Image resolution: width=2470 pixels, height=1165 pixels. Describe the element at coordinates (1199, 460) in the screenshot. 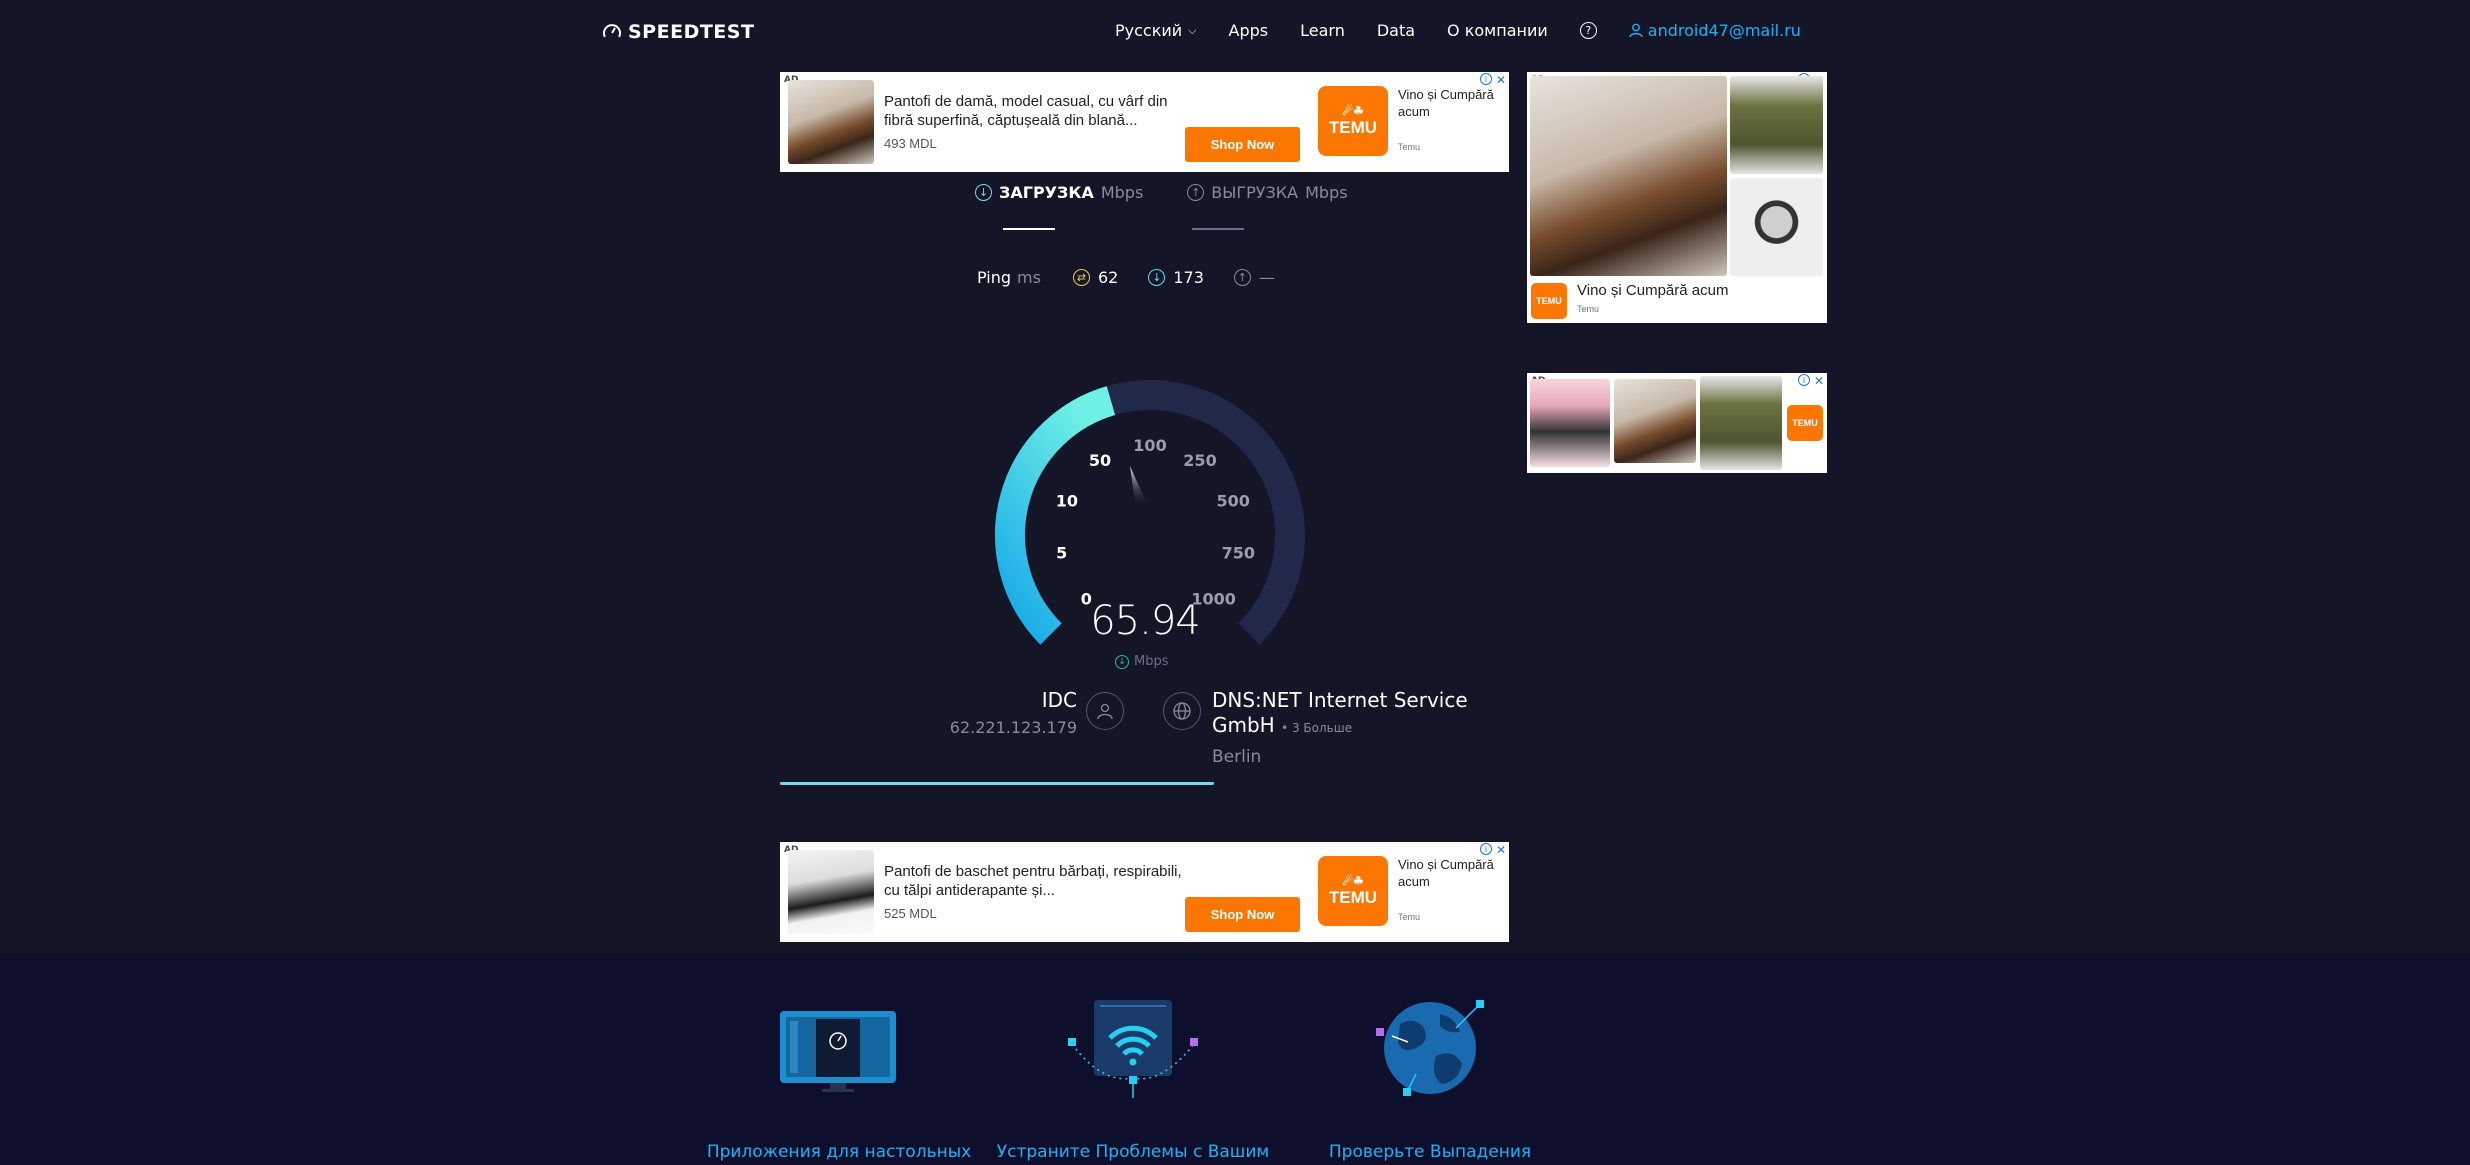

I see `gauge-tick-label: 250` at that location.